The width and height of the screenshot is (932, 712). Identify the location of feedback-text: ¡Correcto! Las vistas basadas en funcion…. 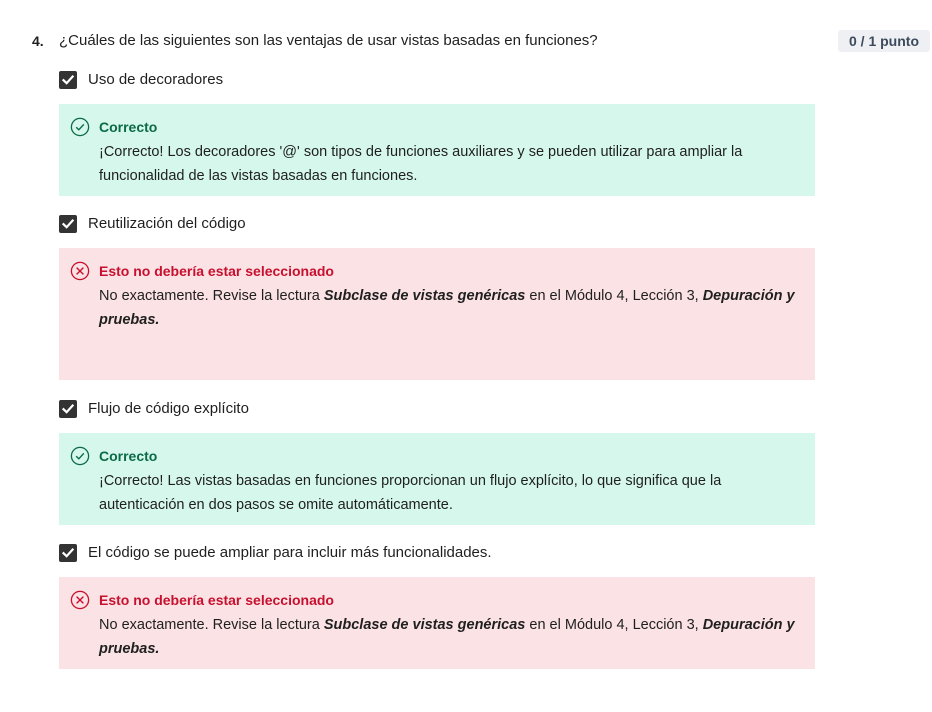
(410, 493).